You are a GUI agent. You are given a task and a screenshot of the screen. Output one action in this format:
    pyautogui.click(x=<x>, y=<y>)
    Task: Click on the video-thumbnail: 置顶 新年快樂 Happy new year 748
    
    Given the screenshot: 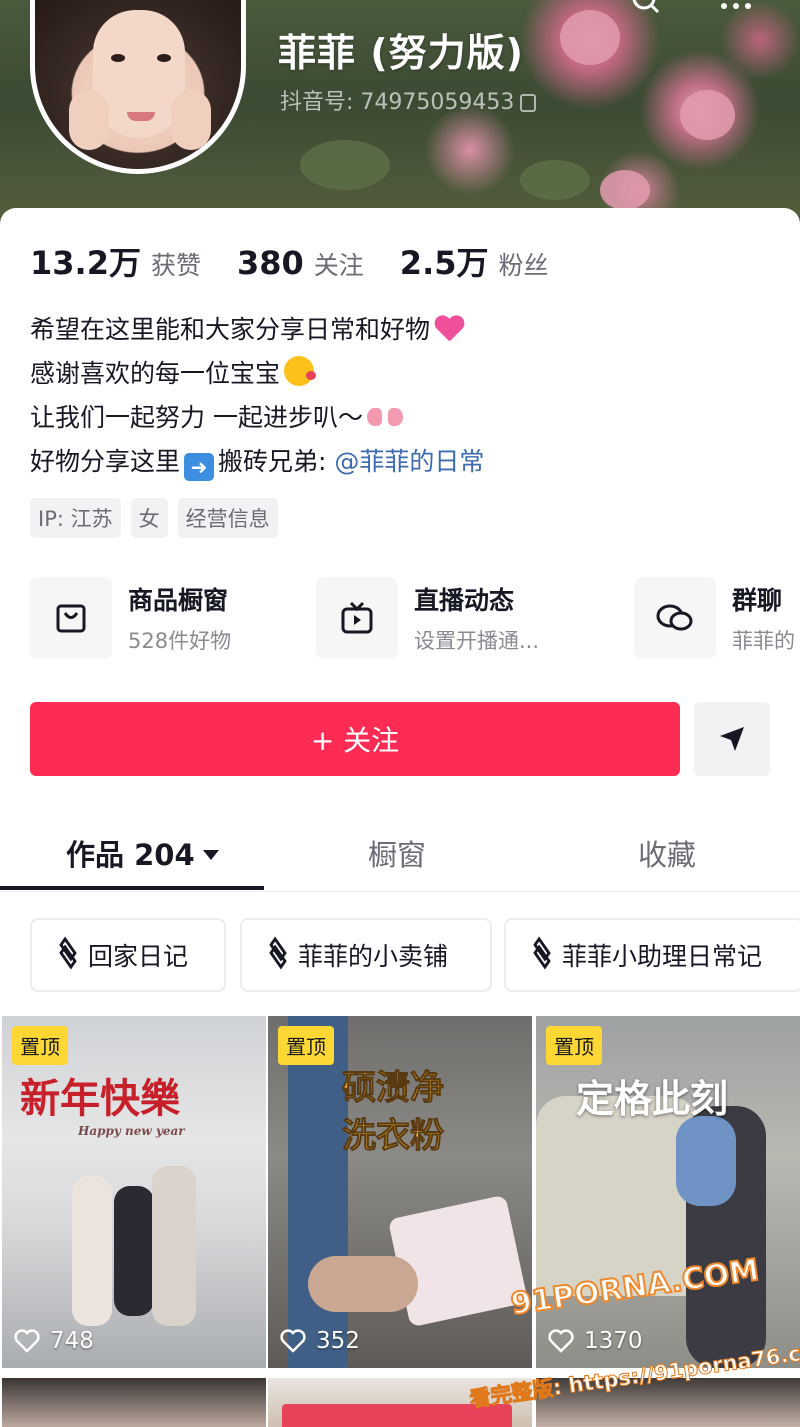 What is the action you would take?
    pyautogui.click(x=134, y=1192)
    